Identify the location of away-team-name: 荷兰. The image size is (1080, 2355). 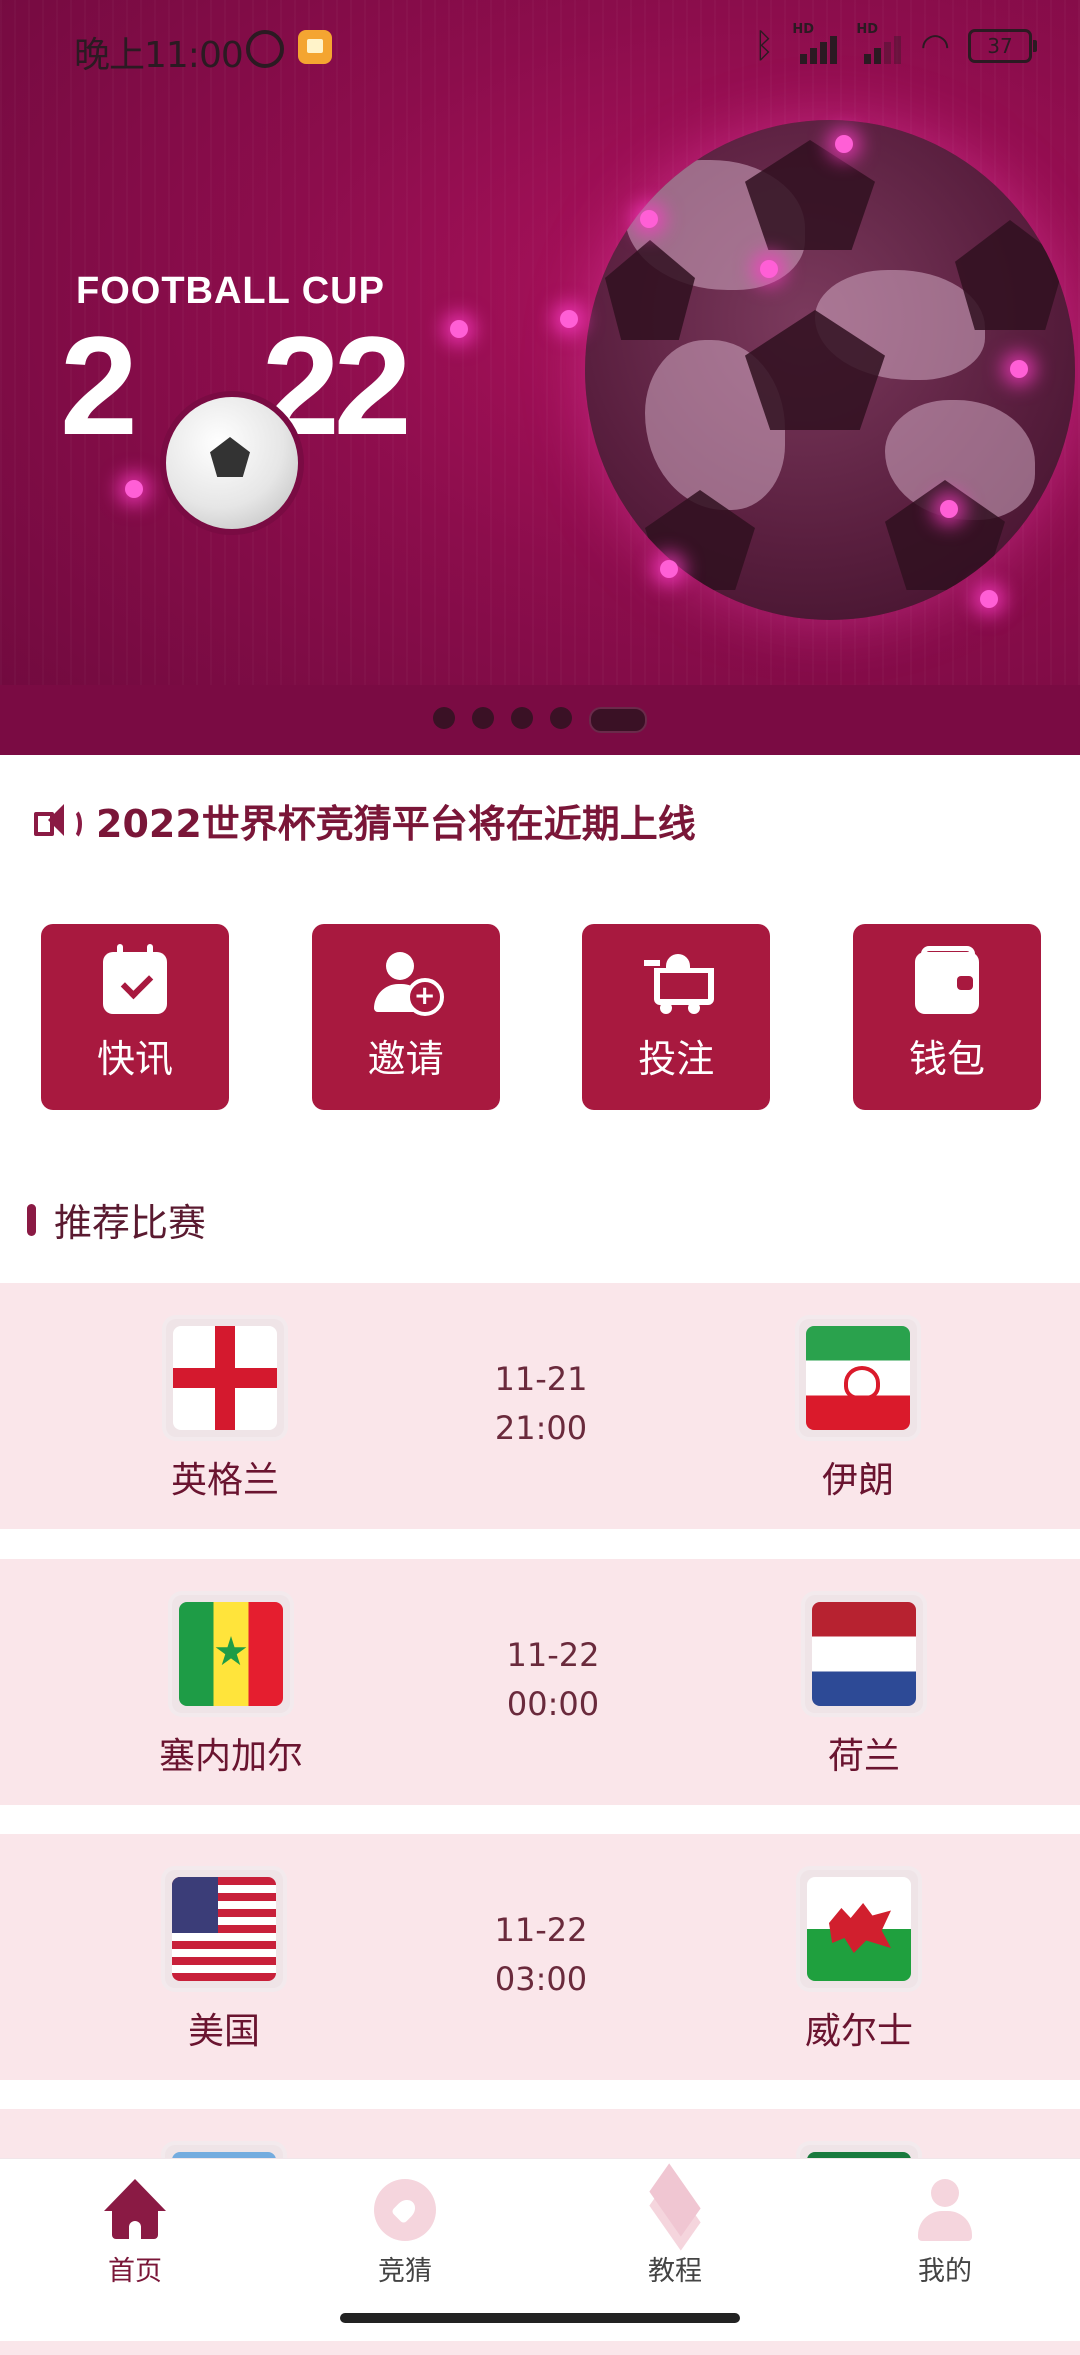
(863, 1756).